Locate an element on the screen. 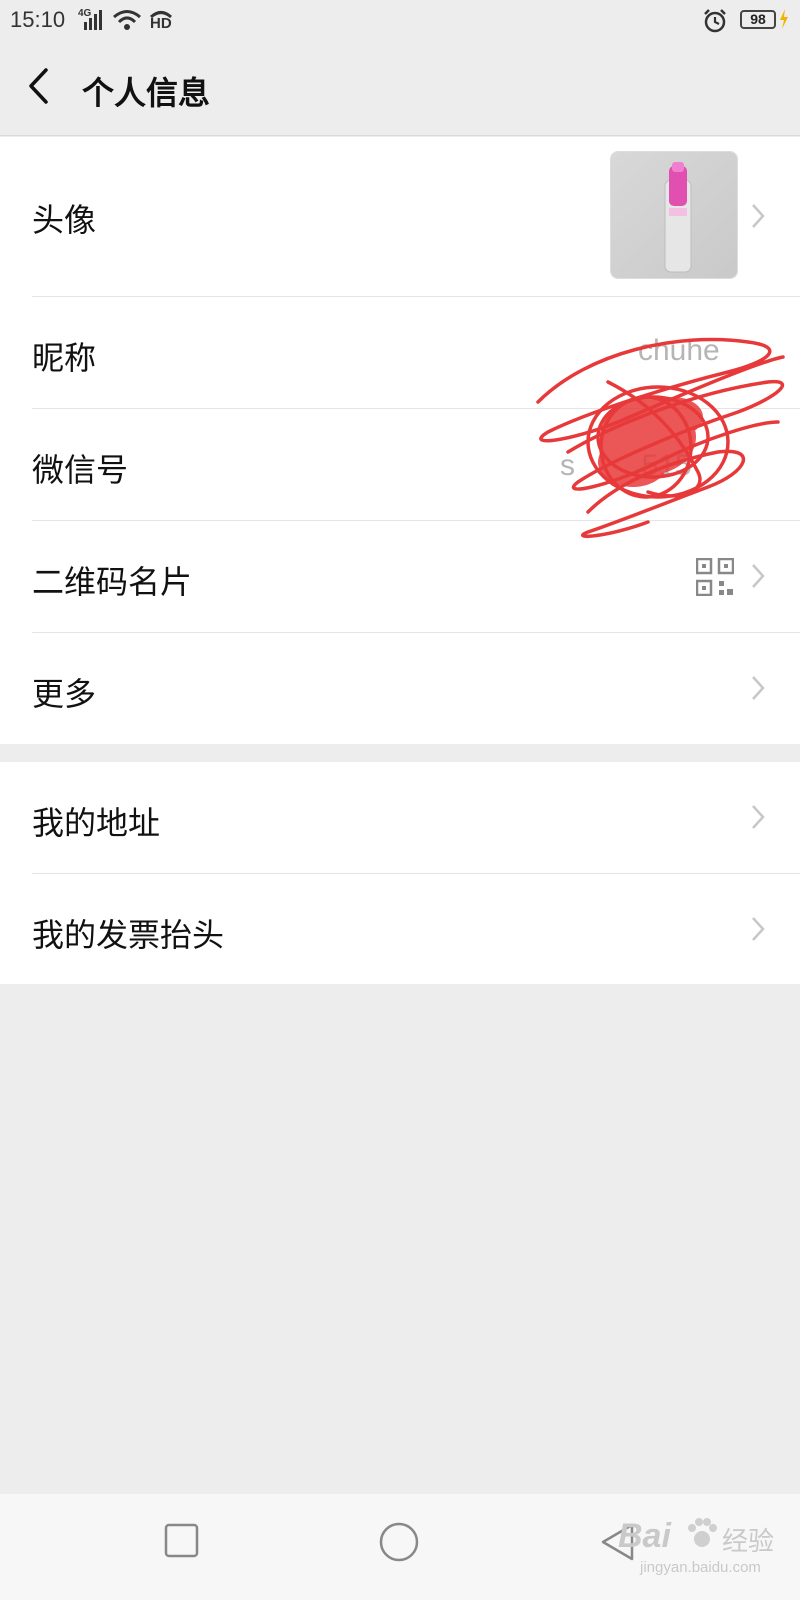 Image resolution: width=800 pixels, height=1600 pixels. back-button is located at coordinates (44, 86).